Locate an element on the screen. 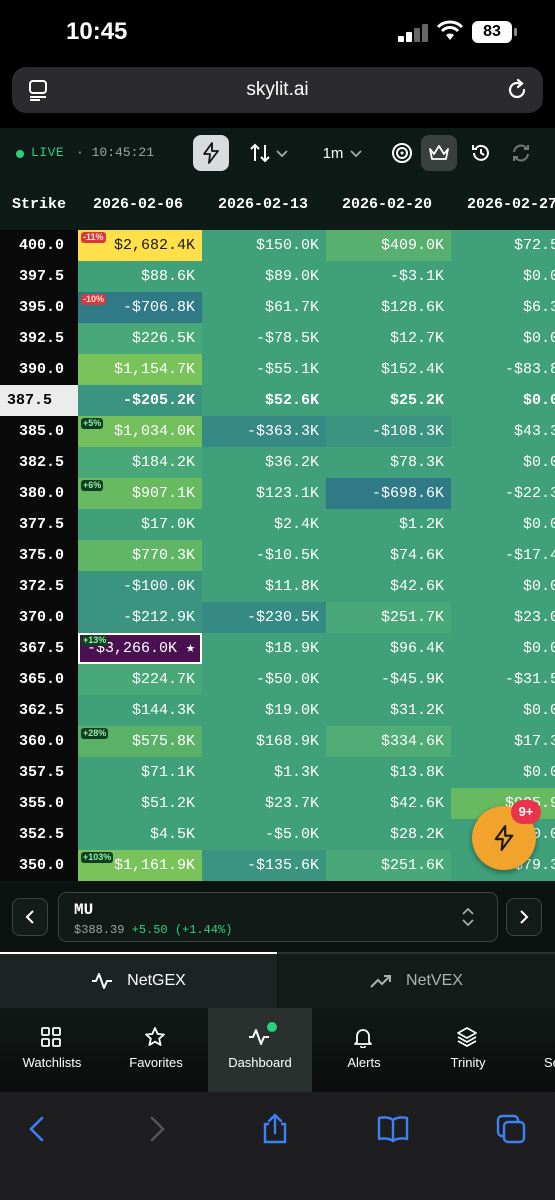 This screenshot has height=1200, width=555. history-button is located at coordinates (481, 153).